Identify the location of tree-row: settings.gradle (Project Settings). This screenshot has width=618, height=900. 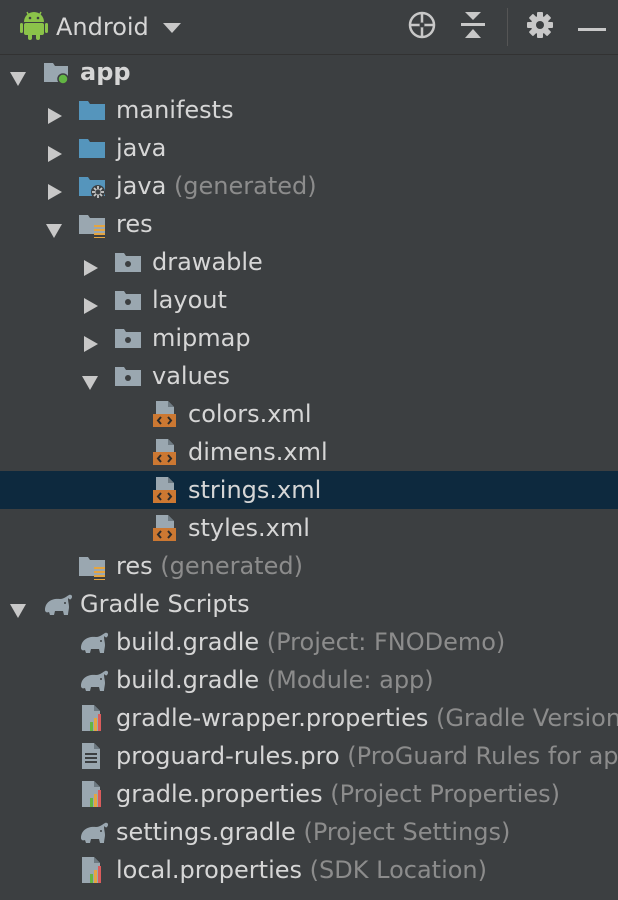
(309, 832).